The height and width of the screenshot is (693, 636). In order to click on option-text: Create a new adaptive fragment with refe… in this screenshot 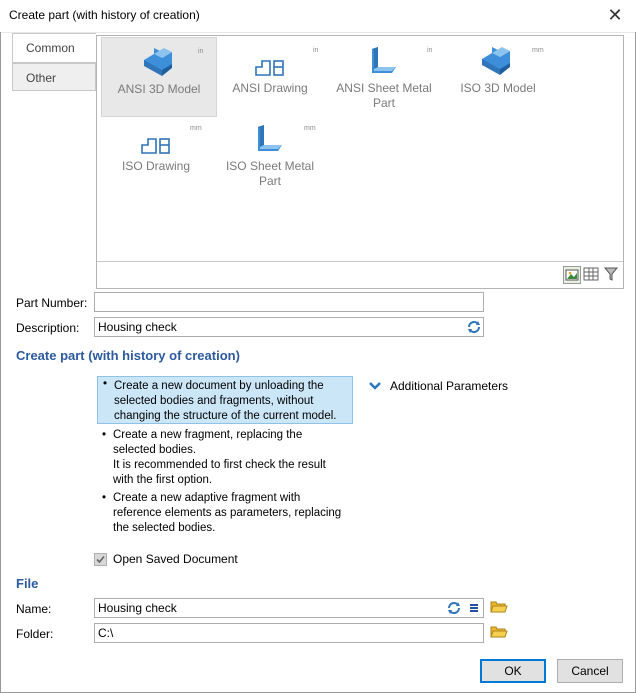, I will do `click(227, 513)`.